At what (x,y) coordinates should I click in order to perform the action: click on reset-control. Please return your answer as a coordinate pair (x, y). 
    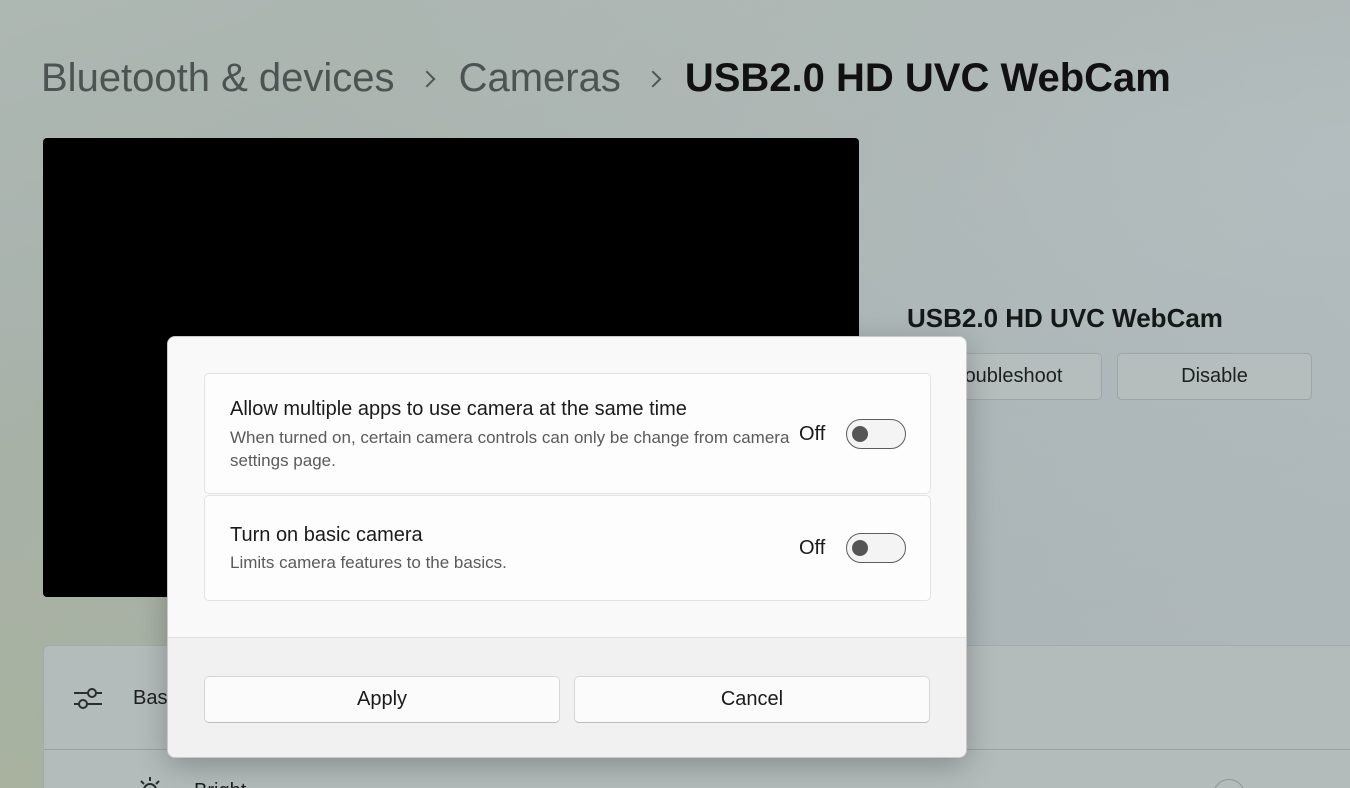
    Looking at the image, I should click on (1229, 783).